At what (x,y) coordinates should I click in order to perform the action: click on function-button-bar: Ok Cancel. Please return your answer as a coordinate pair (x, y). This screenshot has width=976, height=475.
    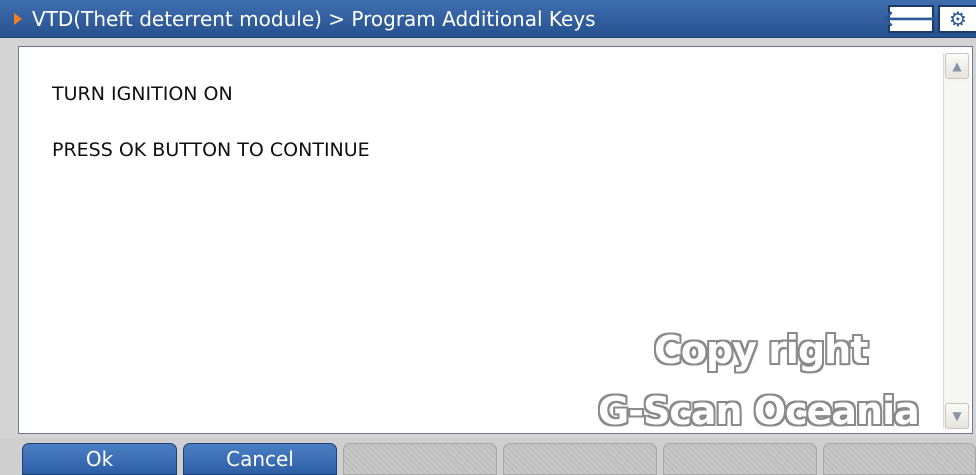
    Looking at the image, I should click on (488, 456).